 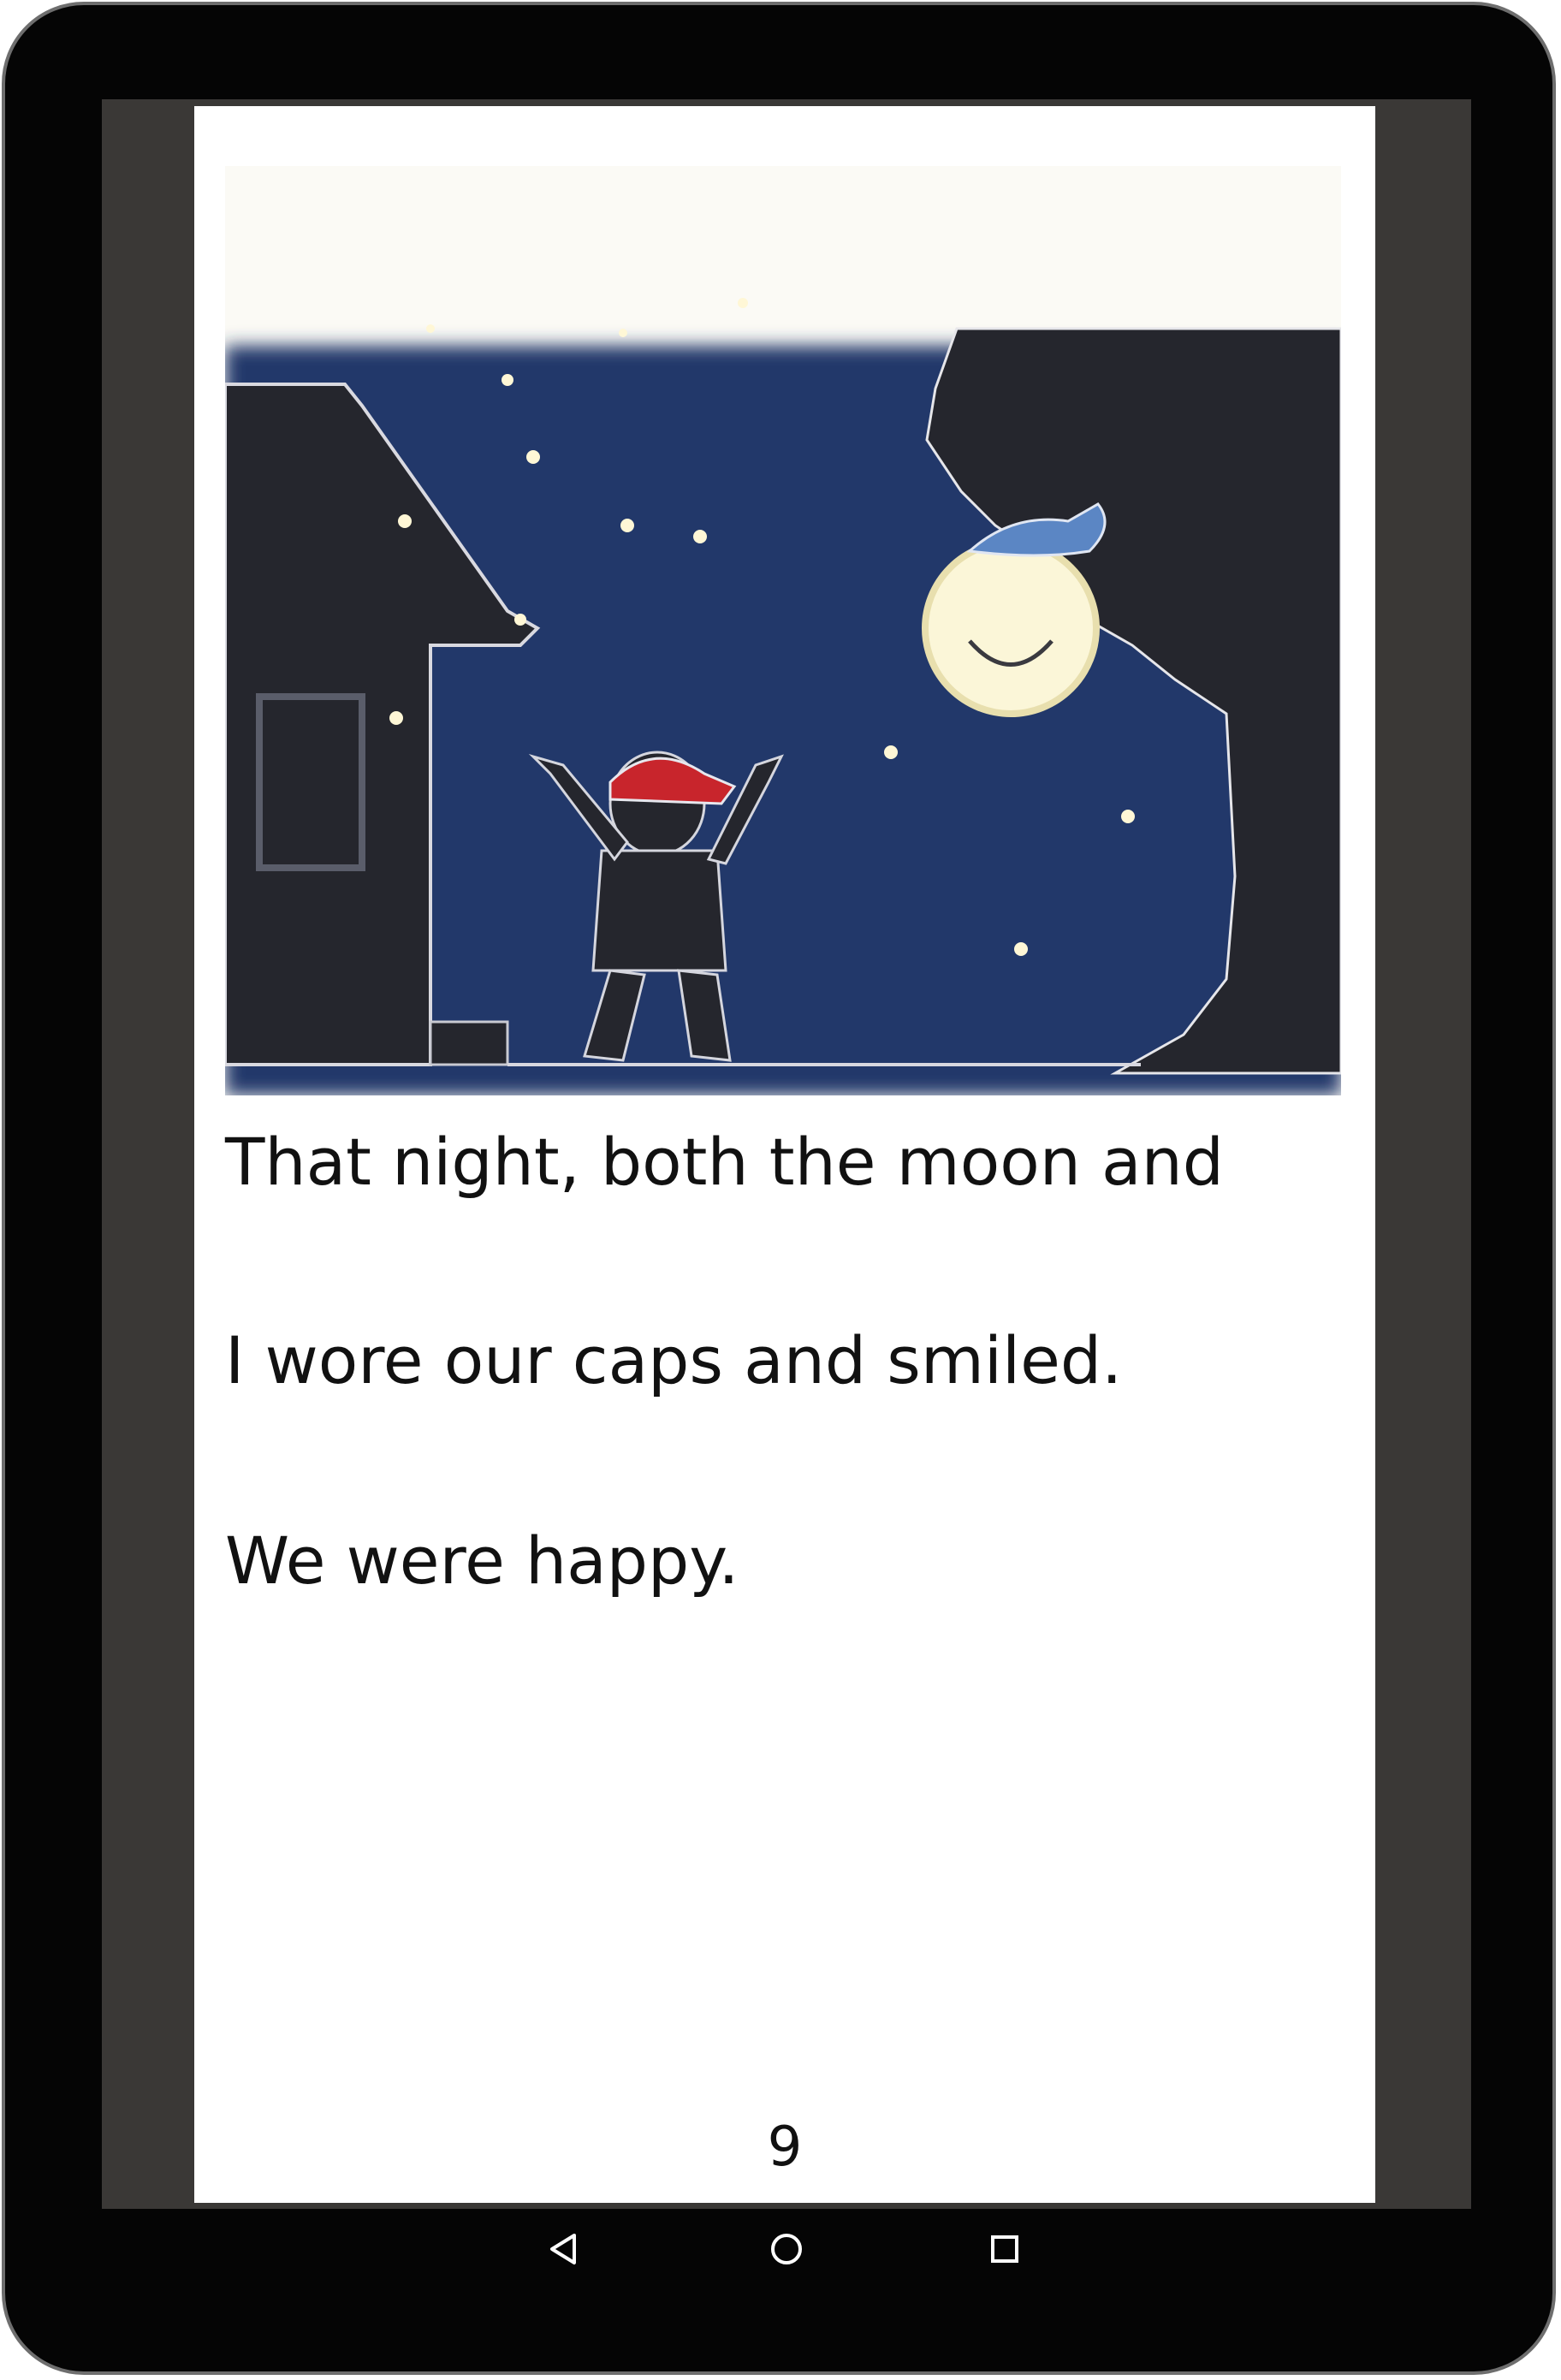 I want to click on recent-apps-button, so click(x=1004, y=2249).